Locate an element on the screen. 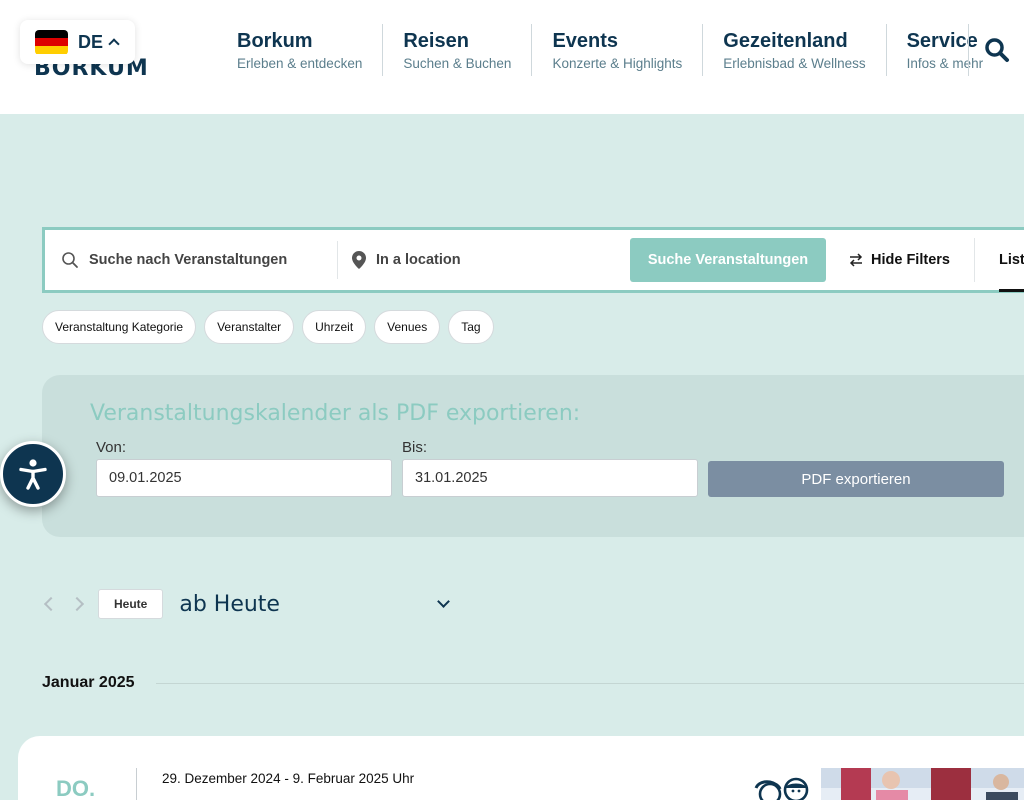 Image resolution: width=1024 pixels, height=800 pixels. filter-pill-time: Uhrzeit is located at coordinates (334, 327).